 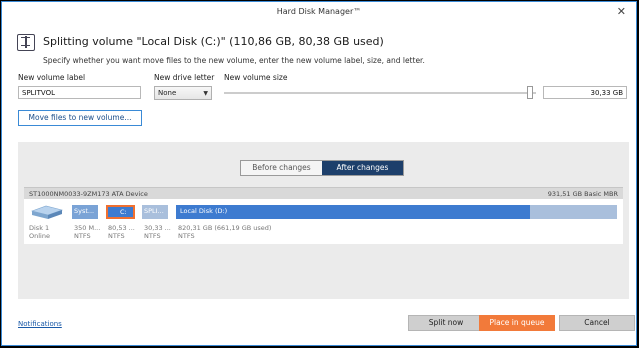 I want to click on notifications-link: Notifications, so click(x=40, y=324).